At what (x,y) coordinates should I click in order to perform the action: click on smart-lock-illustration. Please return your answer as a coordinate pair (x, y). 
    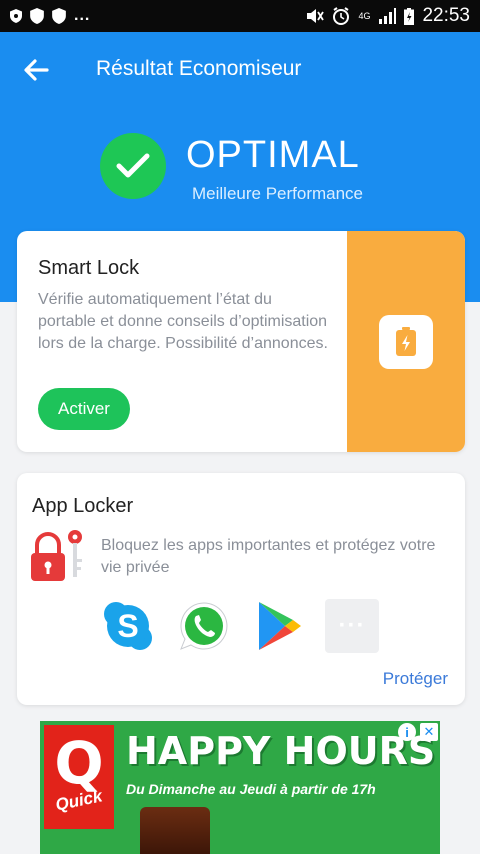
    Looking at the image, I should click on (406, 341).